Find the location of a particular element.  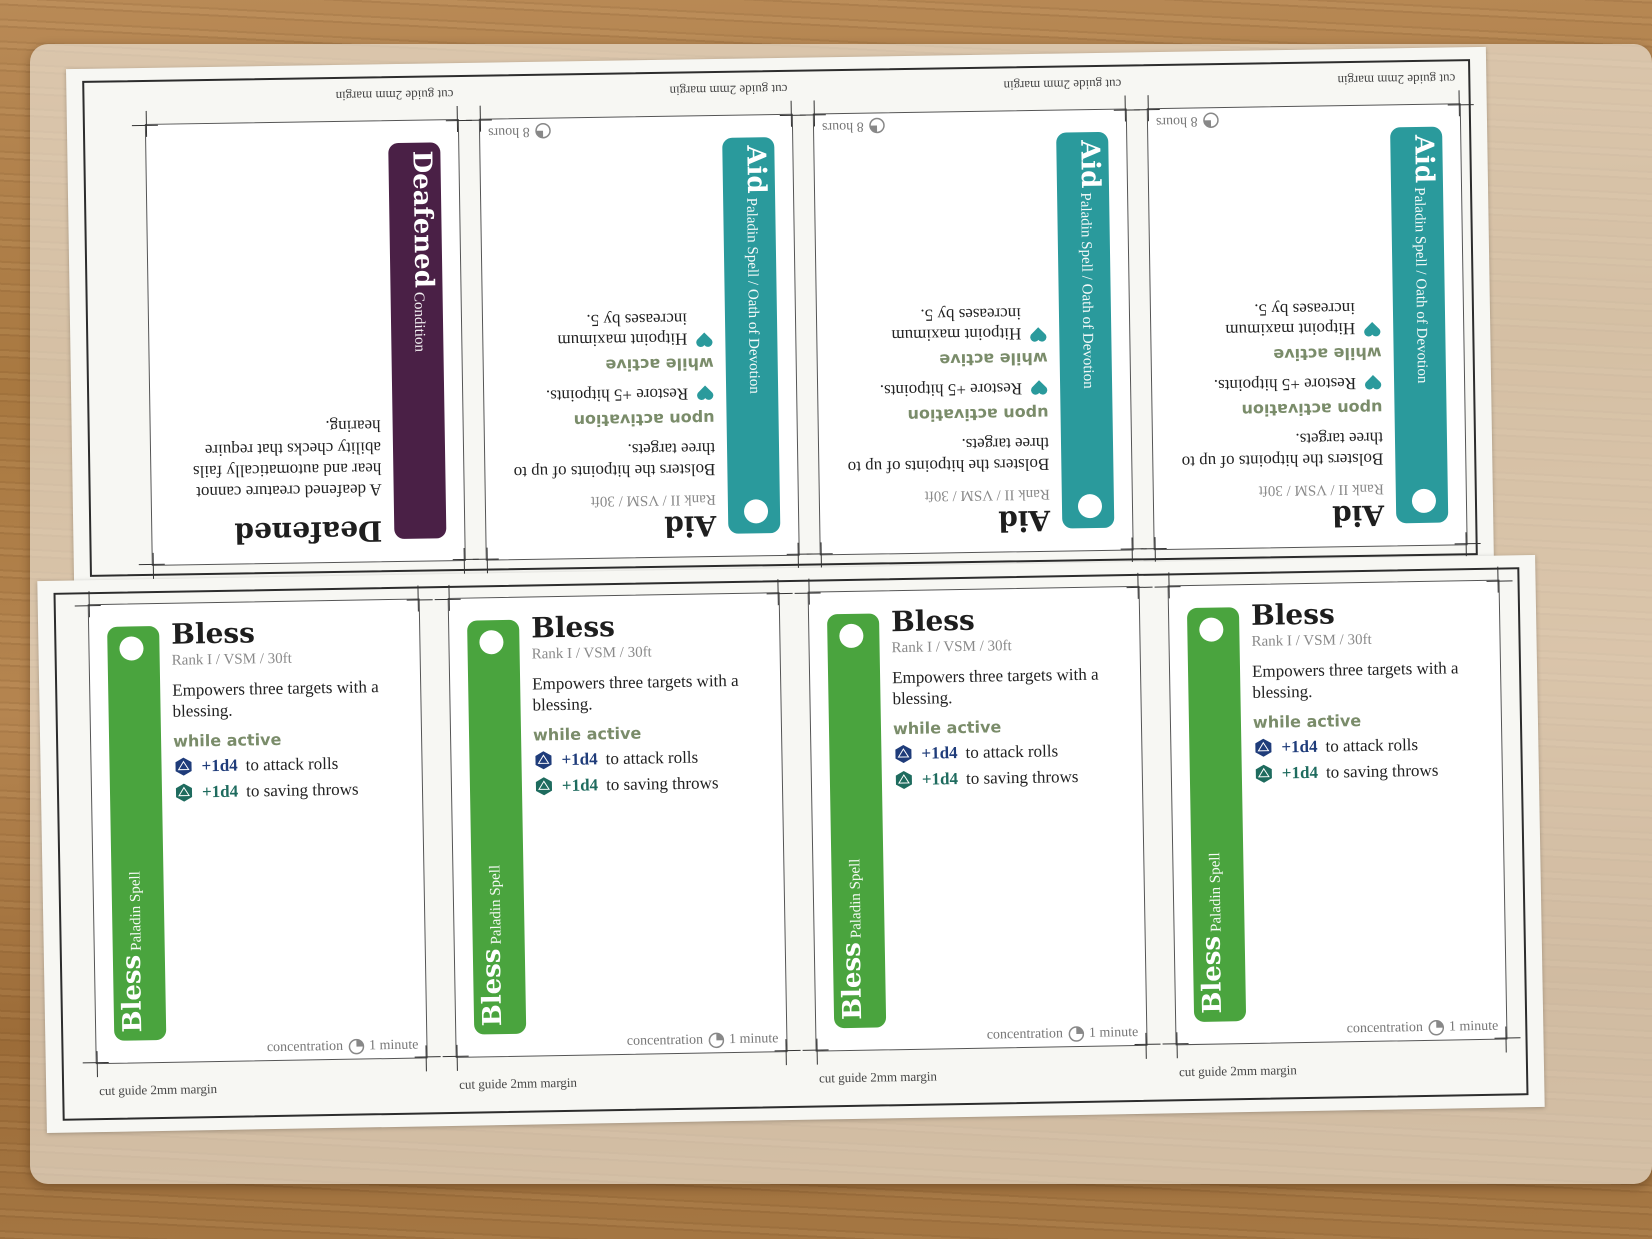

bar-subtitle: Condition is located at coordinates (419, 322).